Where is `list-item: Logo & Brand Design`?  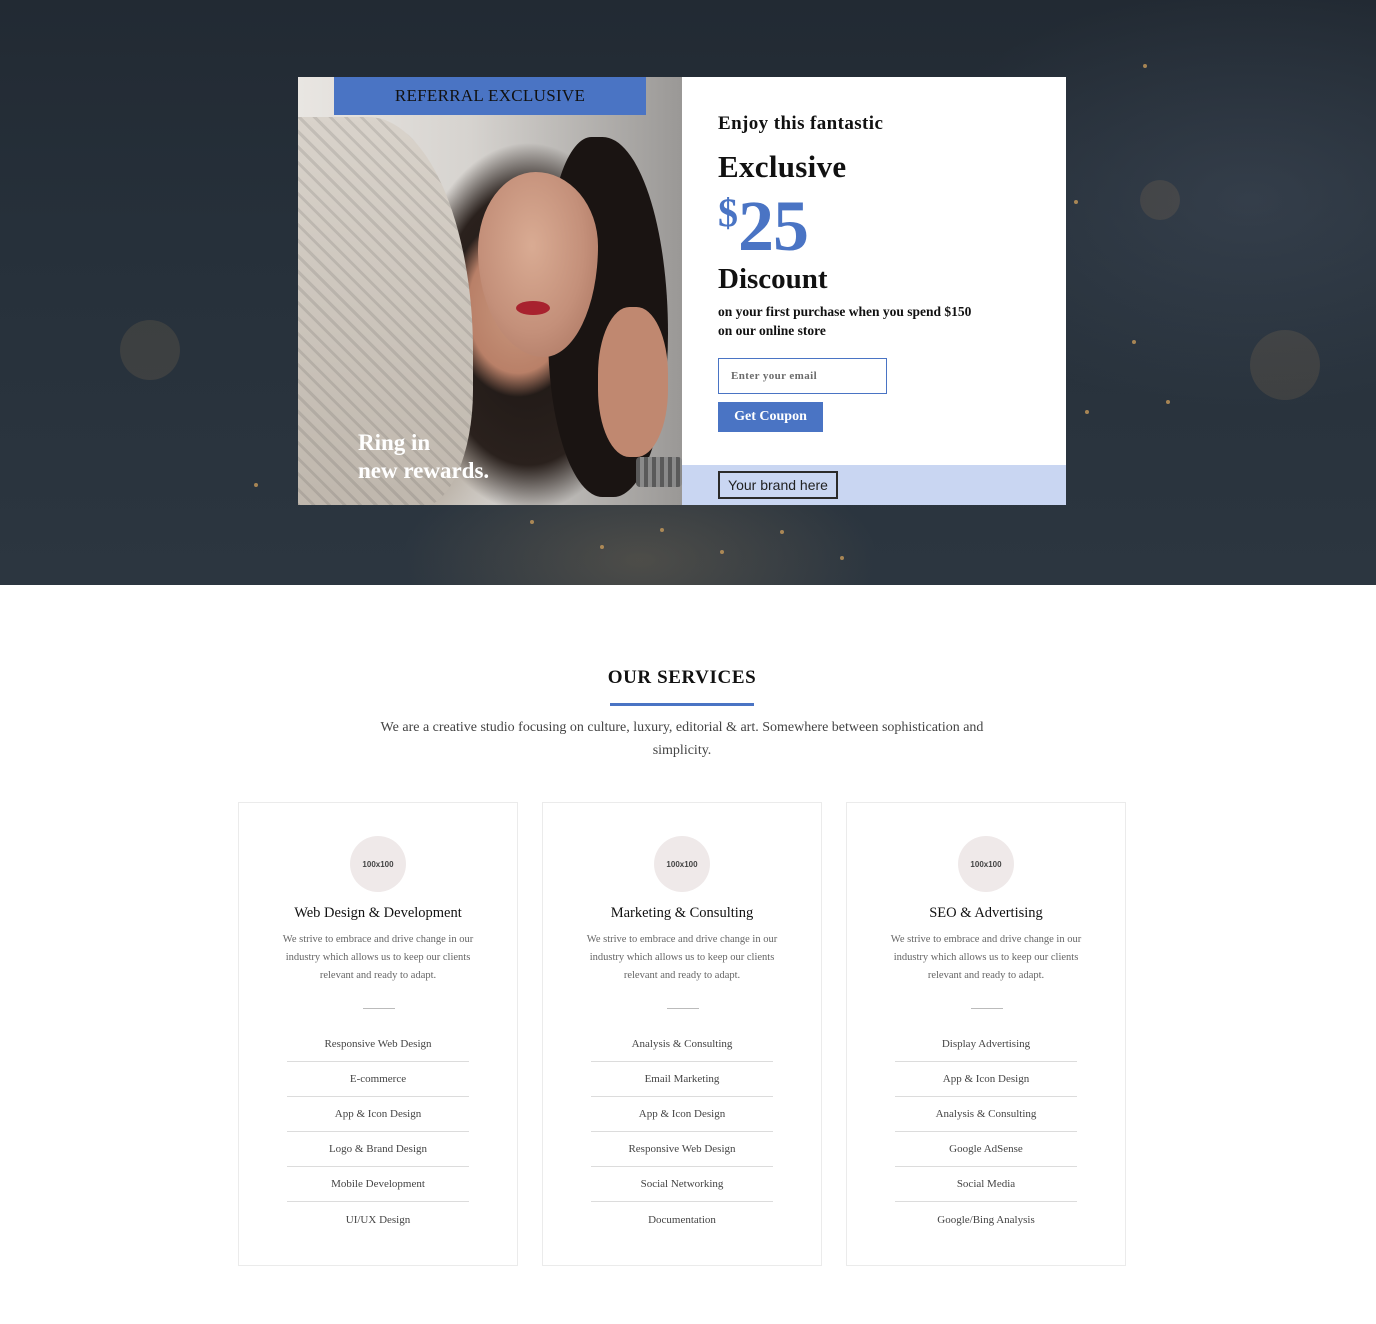 list-item: Logo & Brand Design is located at coordinates (378, 1149).